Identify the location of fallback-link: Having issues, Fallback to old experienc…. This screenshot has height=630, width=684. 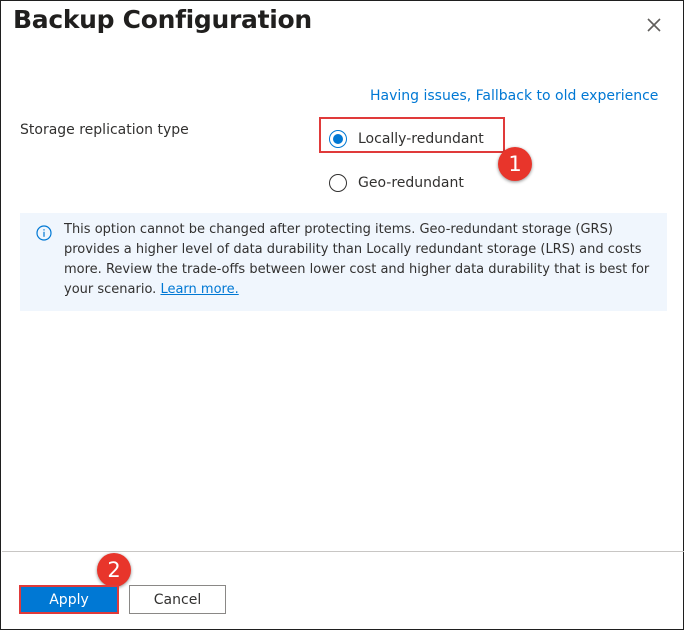
(514, 96).